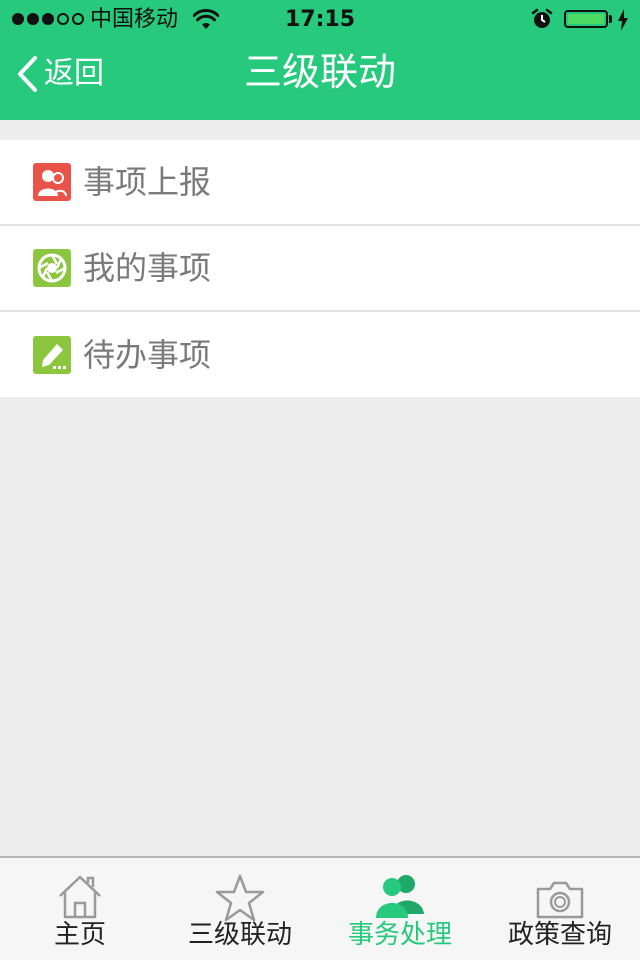 This screenshot has height=960, width=640. I want to click on menu-item-label: 我的事项, so click(147, 268).